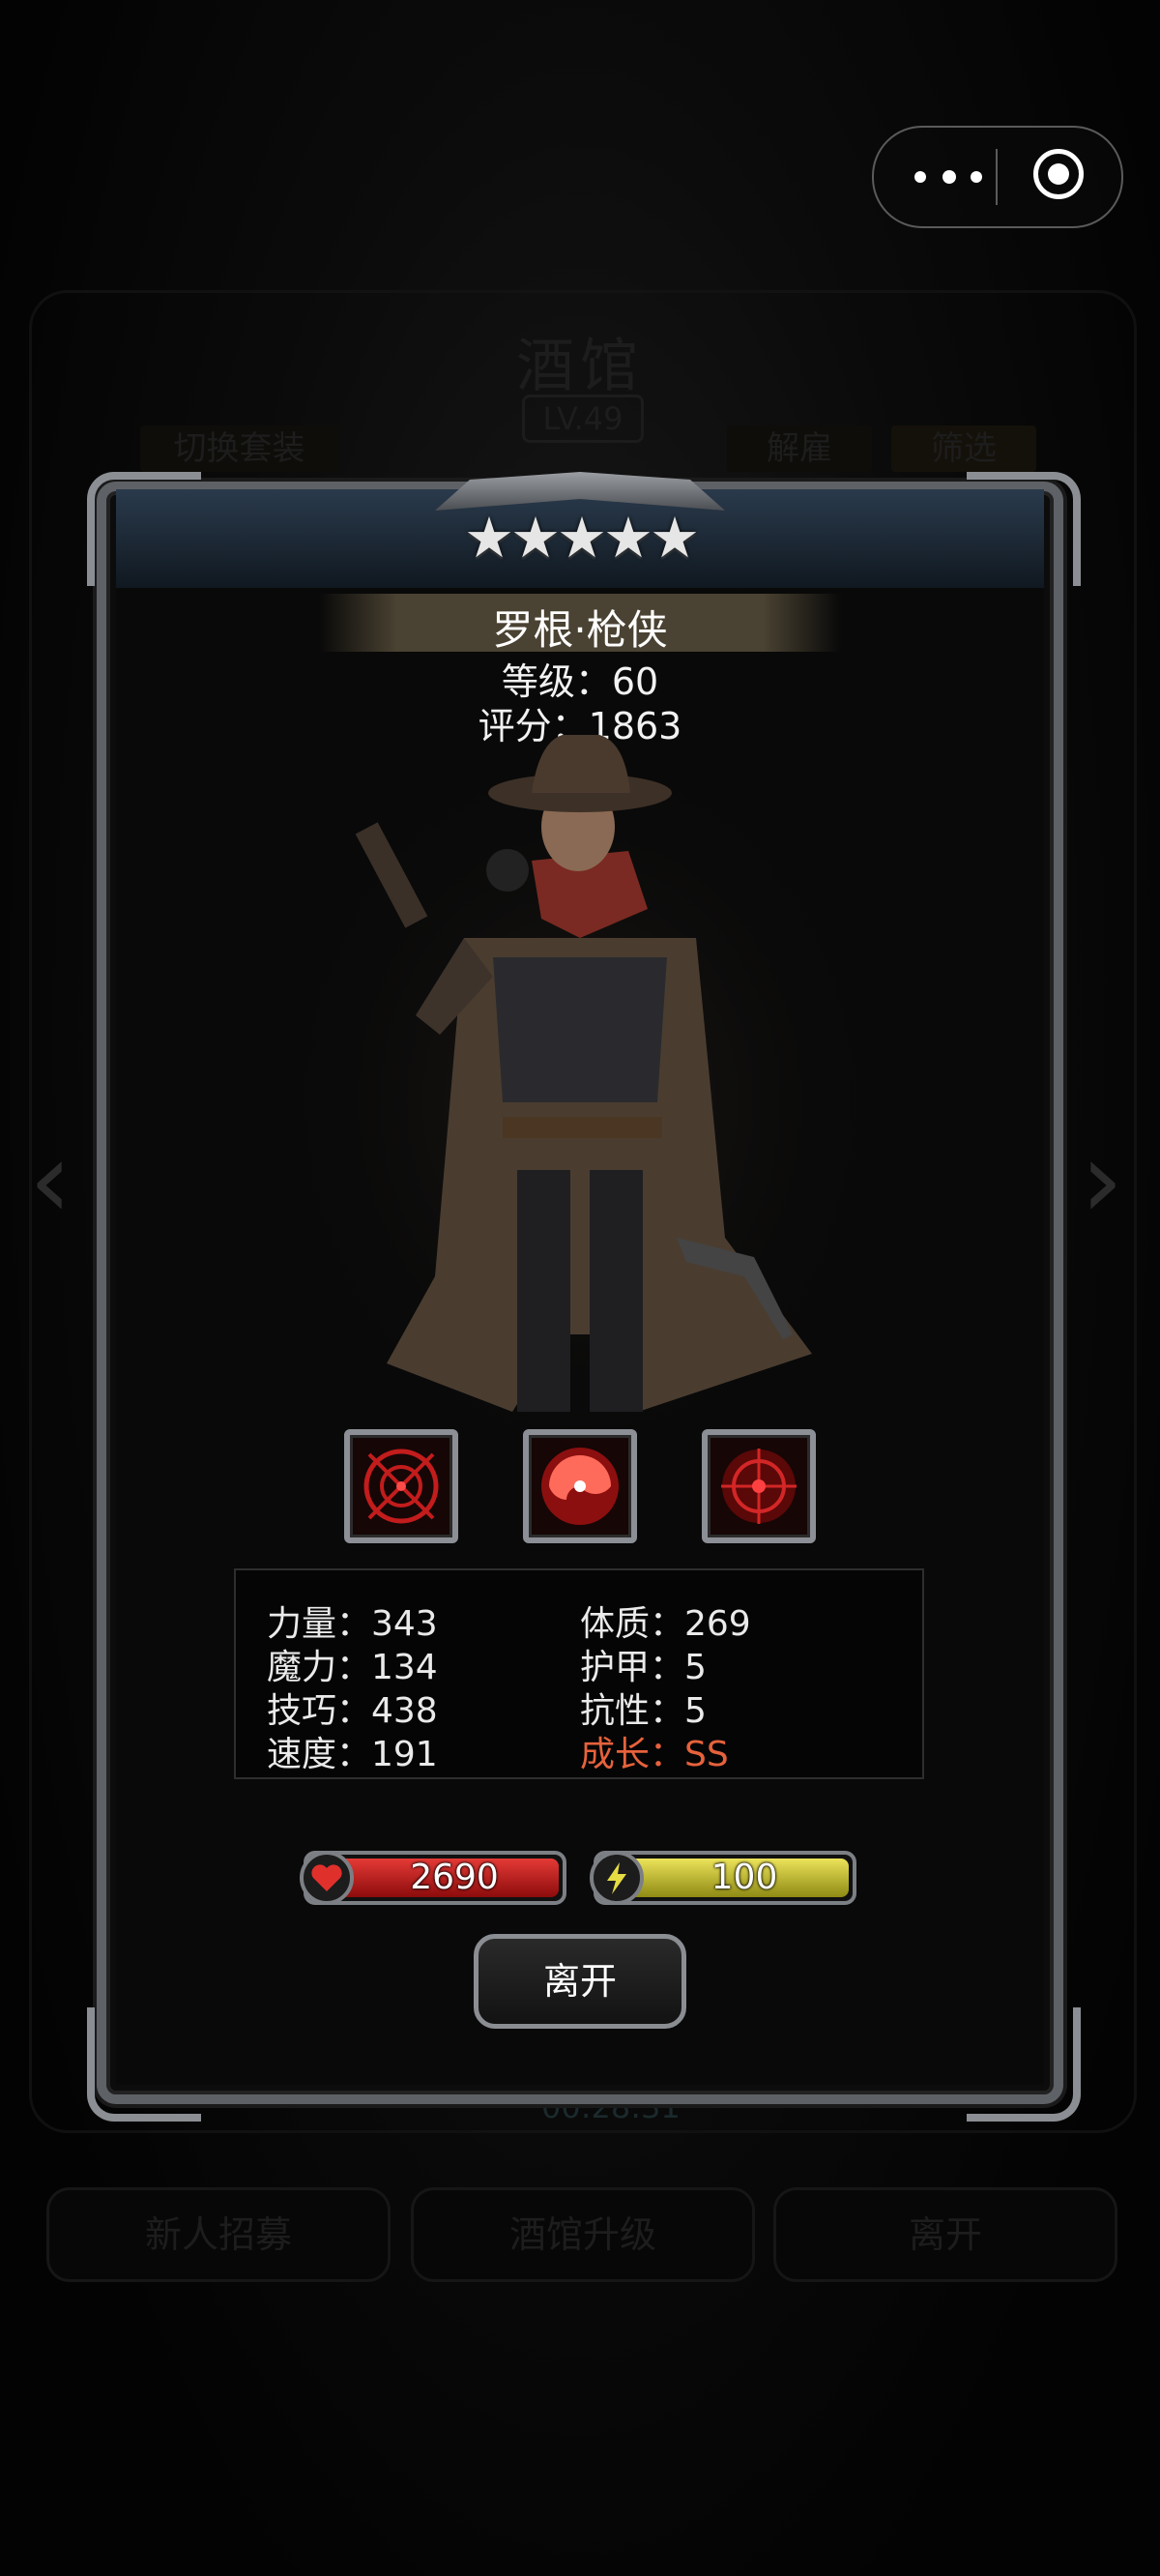  I want to click on tavern-upgrade-button: 酒馆升级, so click(583, 2234).